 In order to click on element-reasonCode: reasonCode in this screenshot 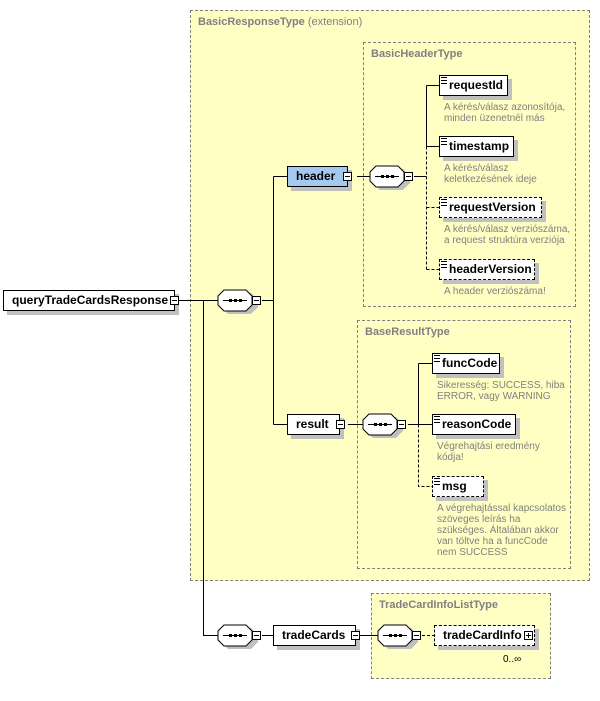, I will do `click(474, 424)`.